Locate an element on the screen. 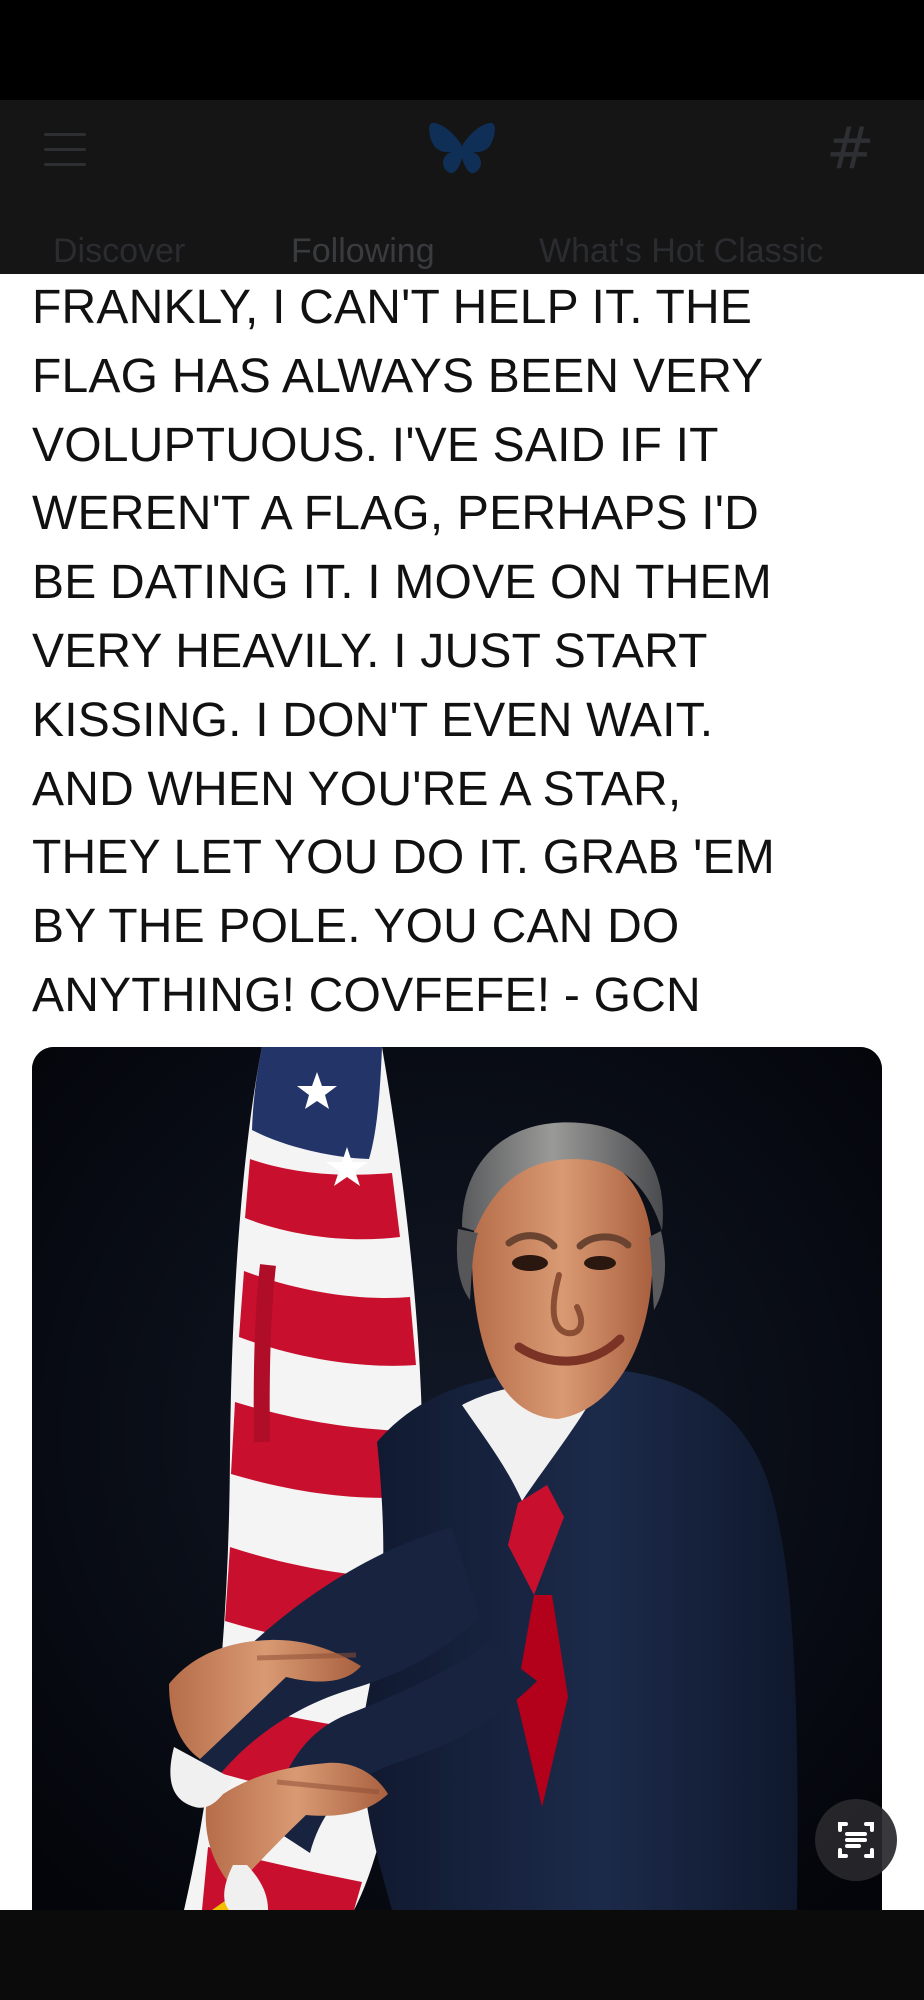 The image size is (924, 2000). post-text-line-1: FRANKLY, I CAN'T HELP IT. THE is located at coordinates (392, 307).